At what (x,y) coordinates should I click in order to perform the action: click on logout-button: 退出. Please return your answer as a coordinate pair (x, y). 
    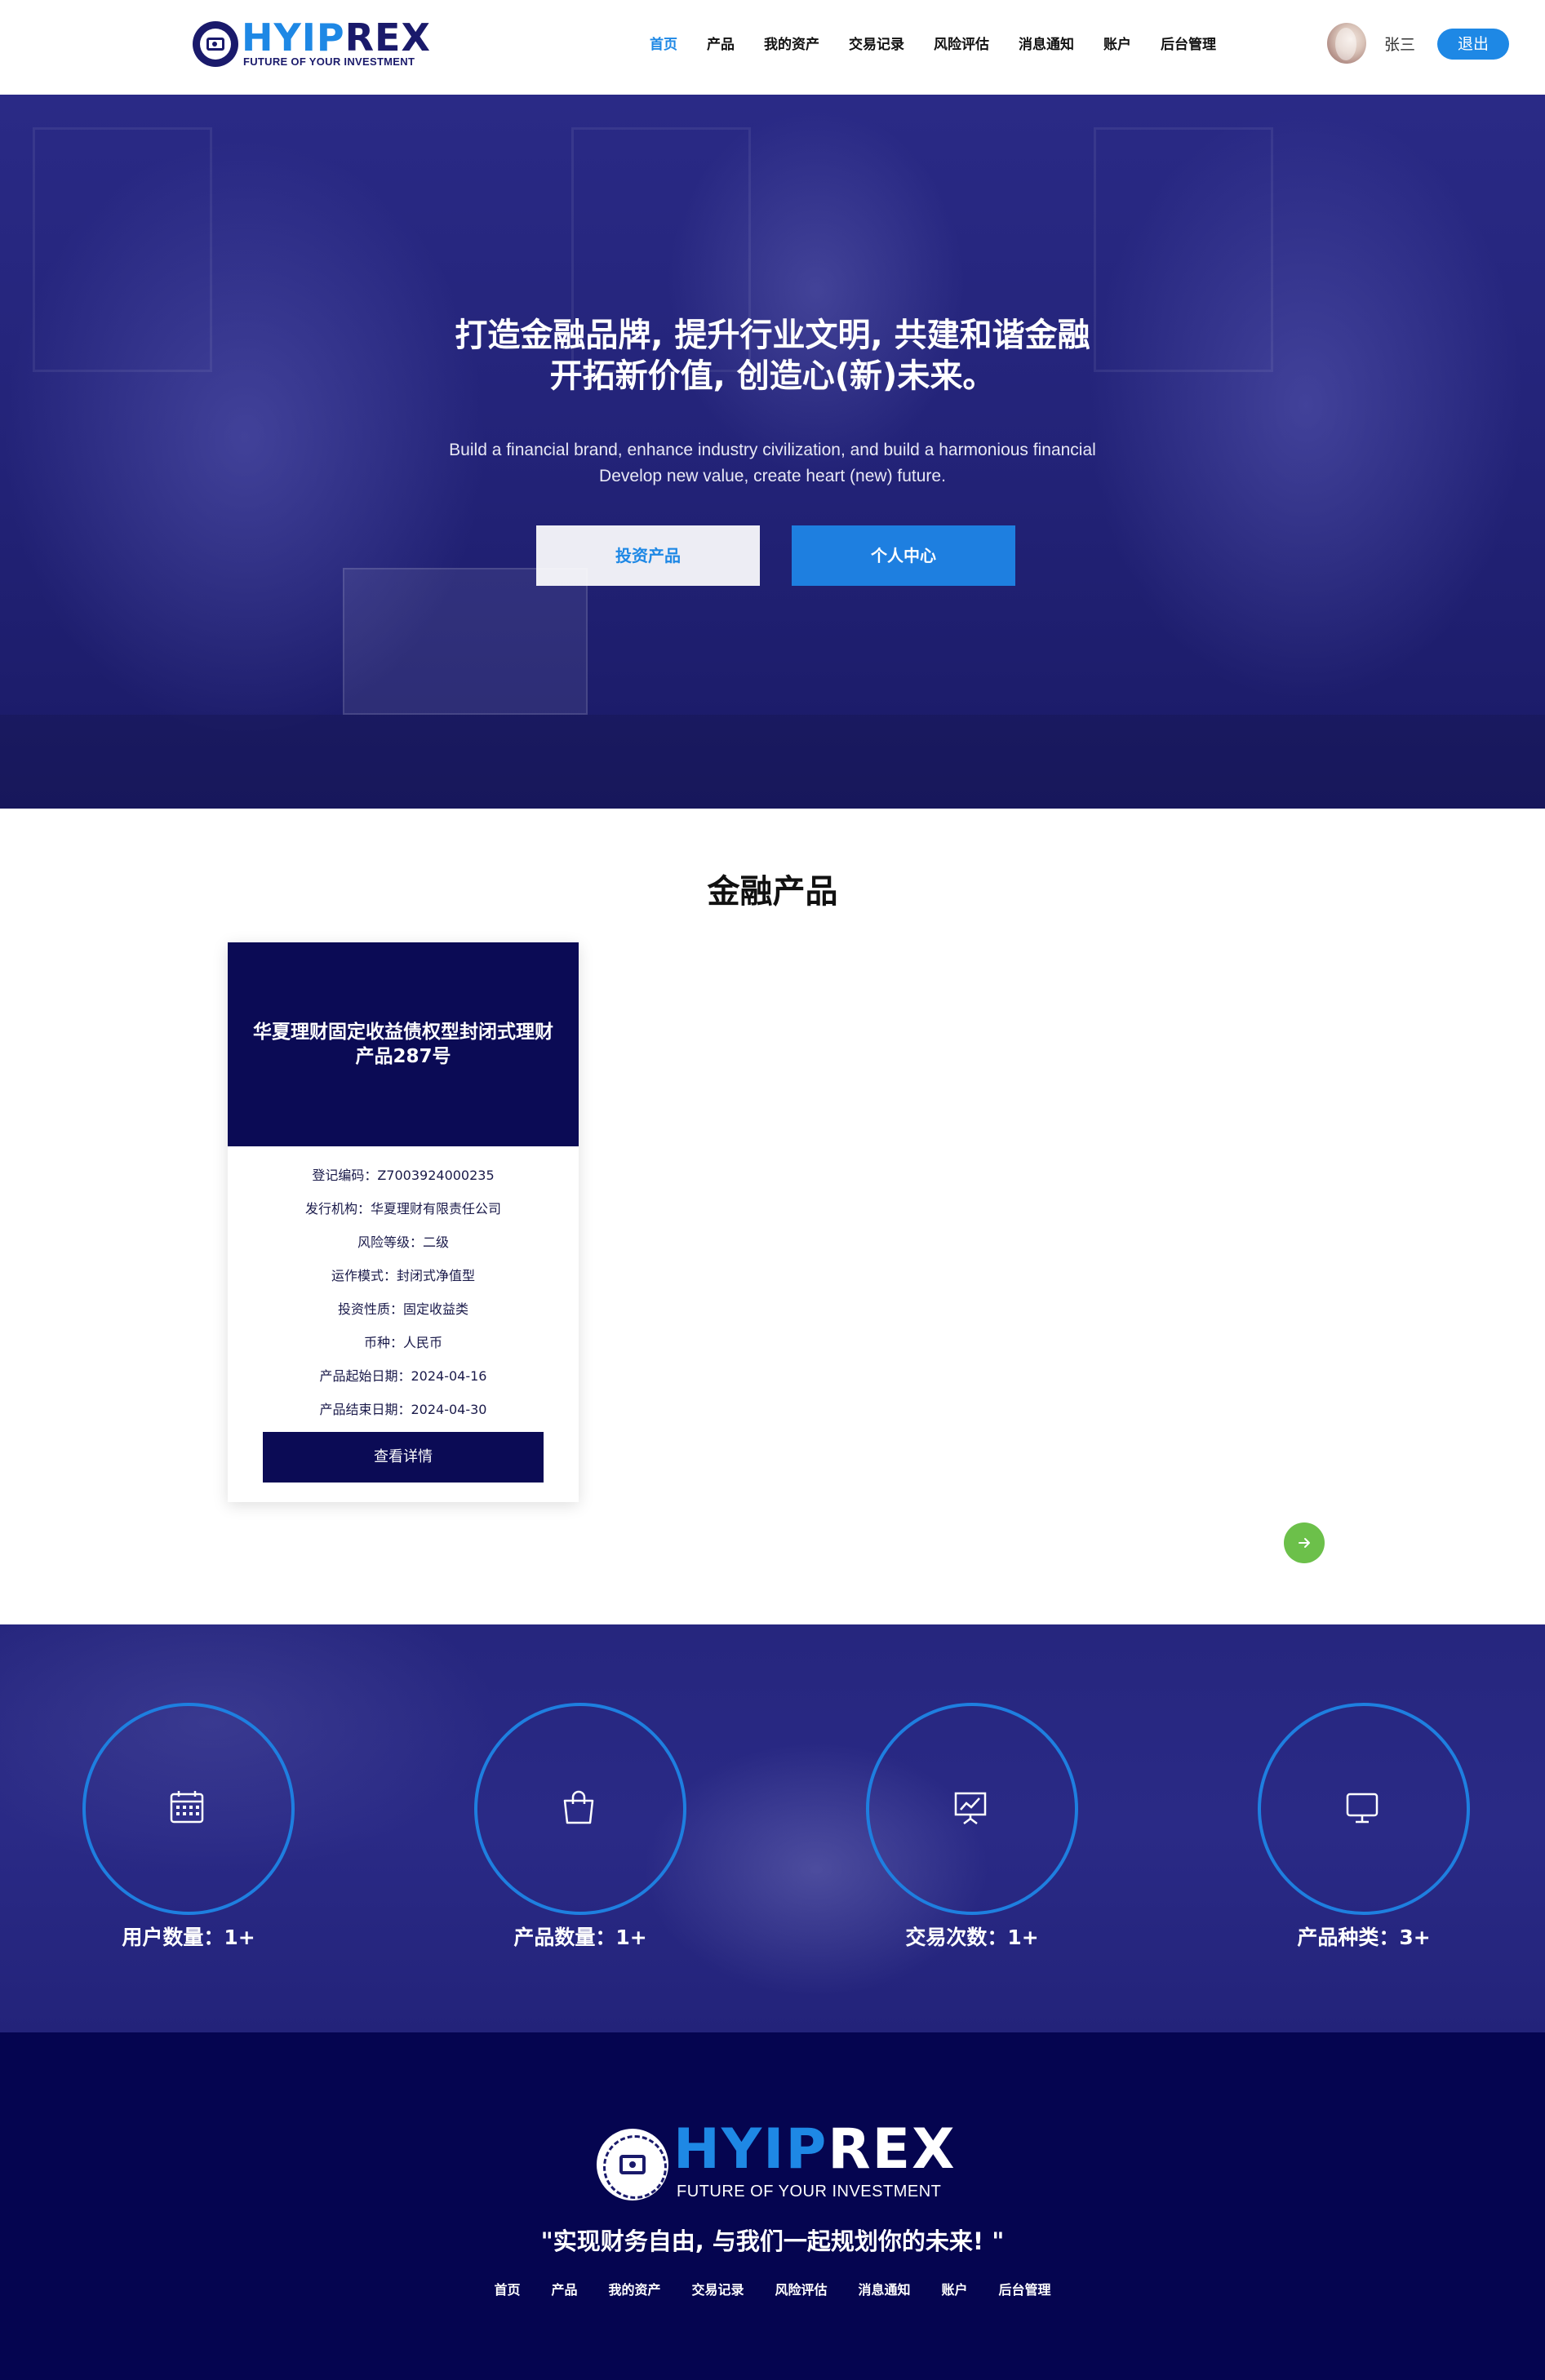
    Looking at the image, I should click on (1473, 44).